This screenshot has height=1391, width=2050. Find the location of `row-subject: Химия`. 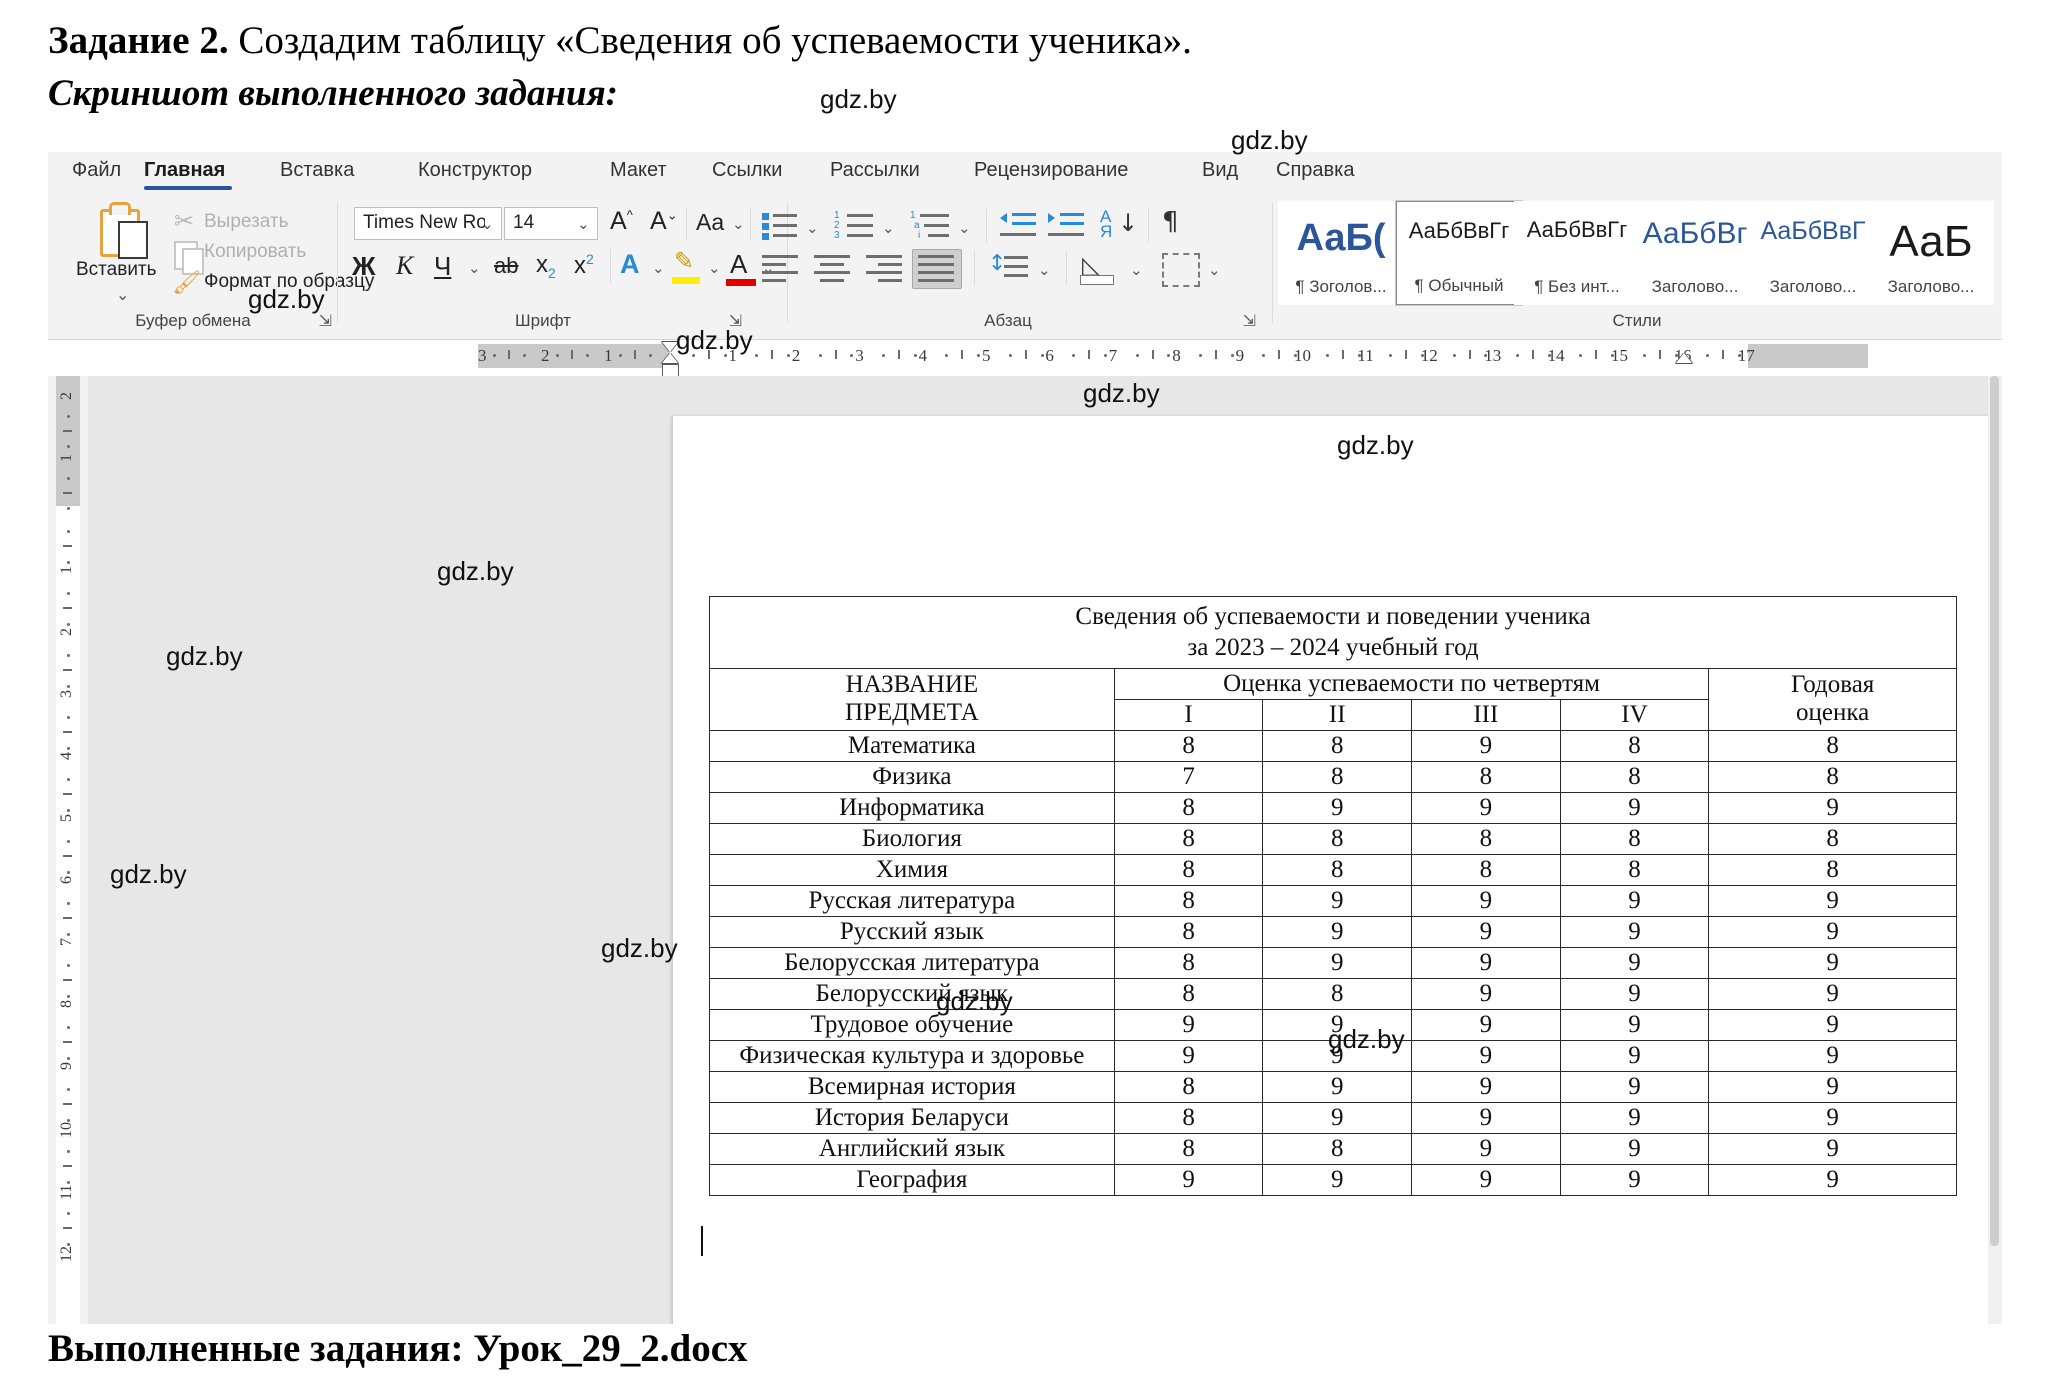

row-subject: Химия is located at coordinates (912, 869).